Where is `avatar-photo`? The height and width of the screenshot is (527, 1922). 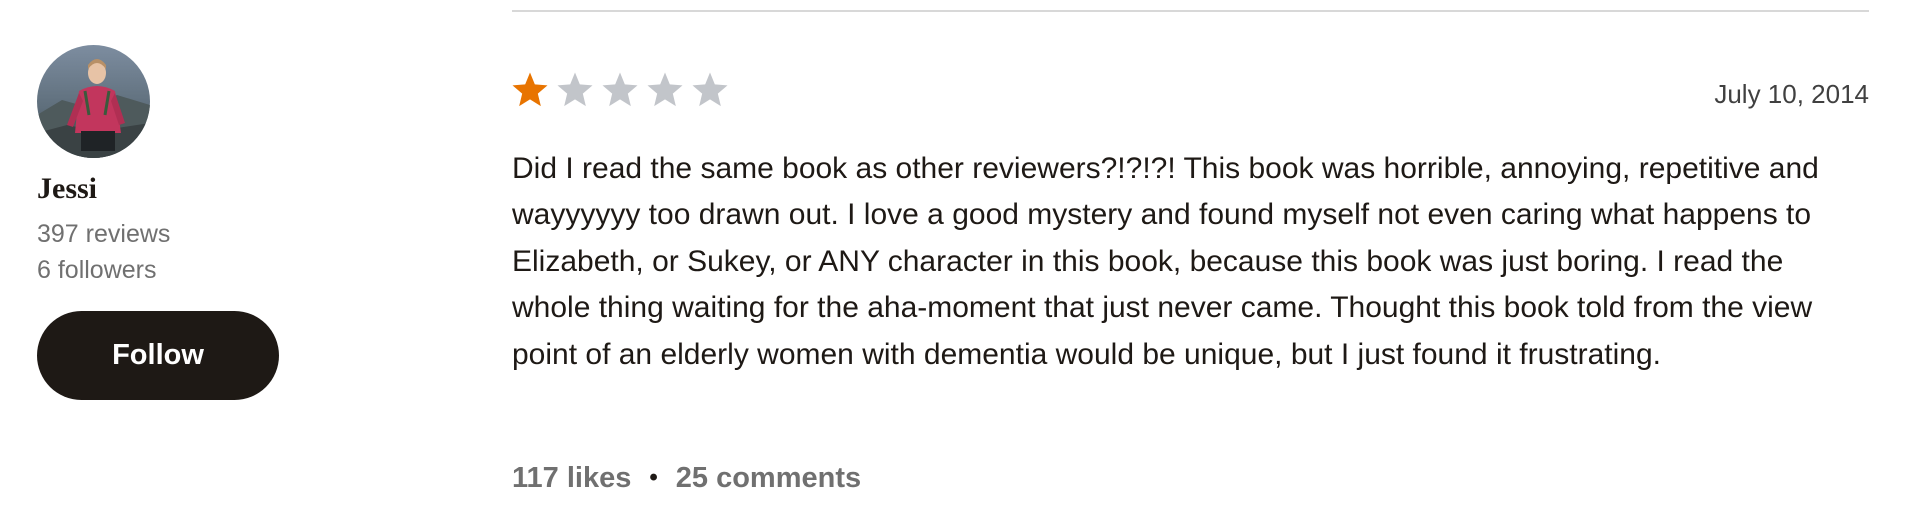
avatar-photo is located at coordinates (93, 101).